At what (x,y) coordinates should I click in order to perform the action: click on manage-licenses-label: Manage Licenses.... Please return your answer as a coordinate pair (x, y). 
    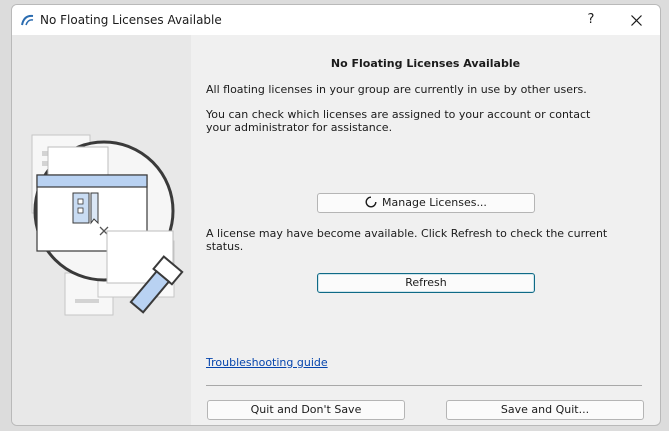
    Looking at the image, I should click on (434, 202).